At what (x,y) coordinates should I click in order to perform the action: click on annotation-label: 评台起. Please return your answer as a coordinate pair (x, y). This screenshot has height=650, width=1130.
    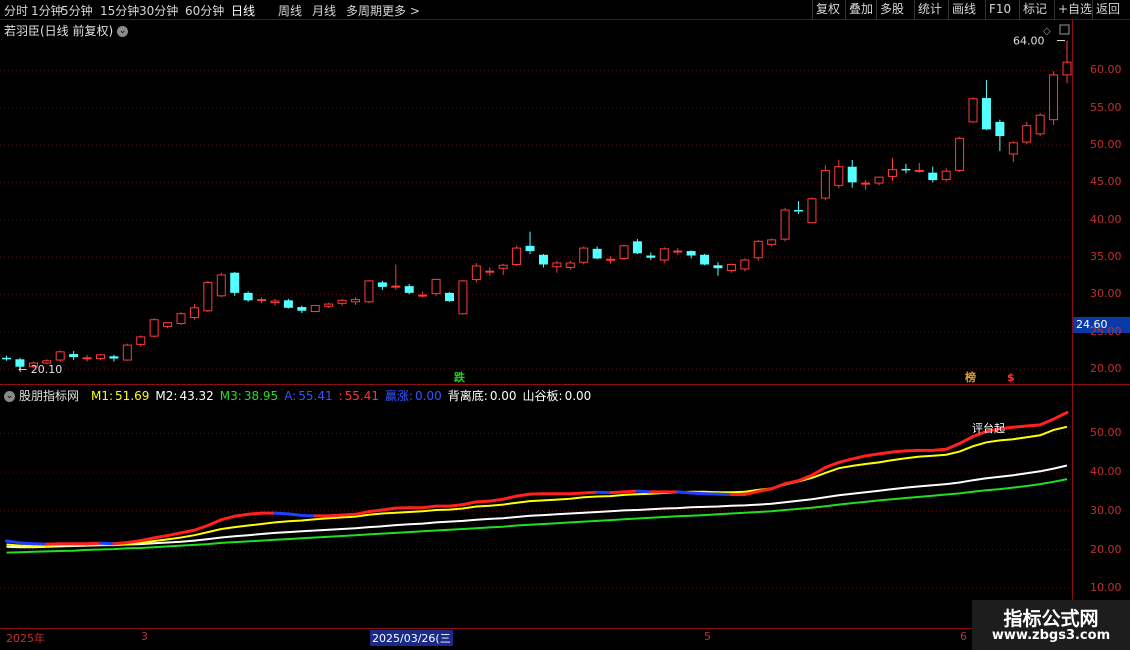
    Looking at the image, I should click on (988, 428).